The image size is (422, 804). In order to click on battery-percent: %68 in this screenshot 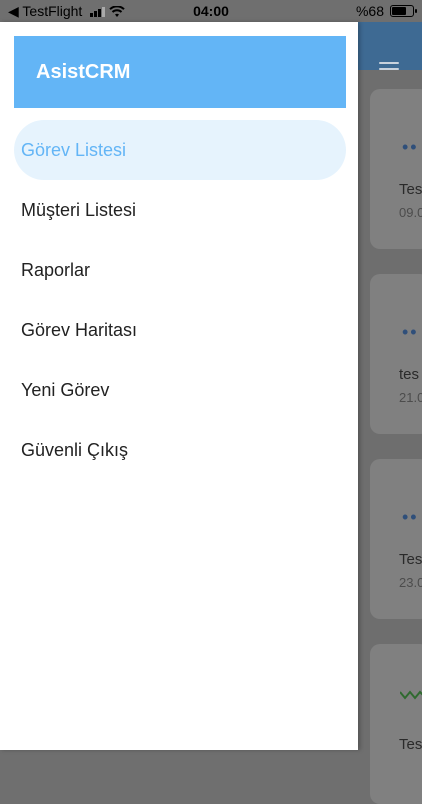, I will do `click(369, 11)`.